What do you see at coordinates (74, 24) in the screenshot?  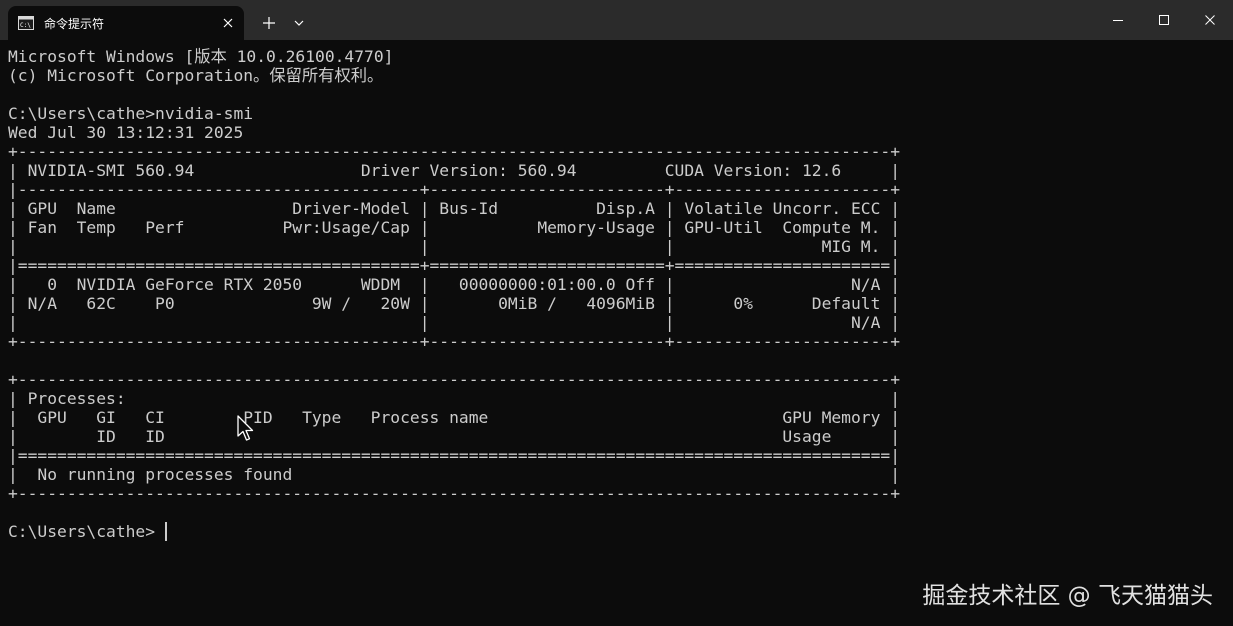 I see `tab-title: 命令提示符` at bounding box center [74, 24].